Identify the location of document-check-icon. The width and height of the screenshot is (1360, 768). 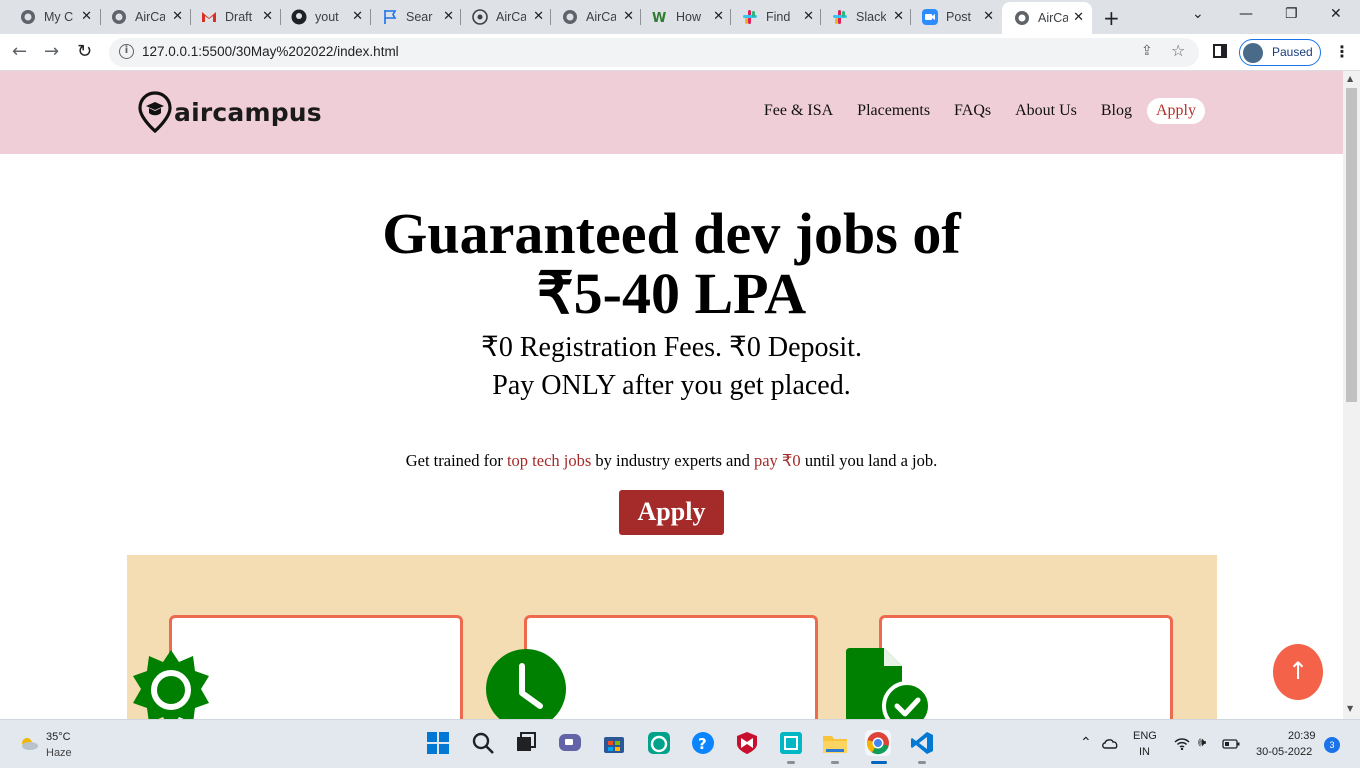
(889, 683).